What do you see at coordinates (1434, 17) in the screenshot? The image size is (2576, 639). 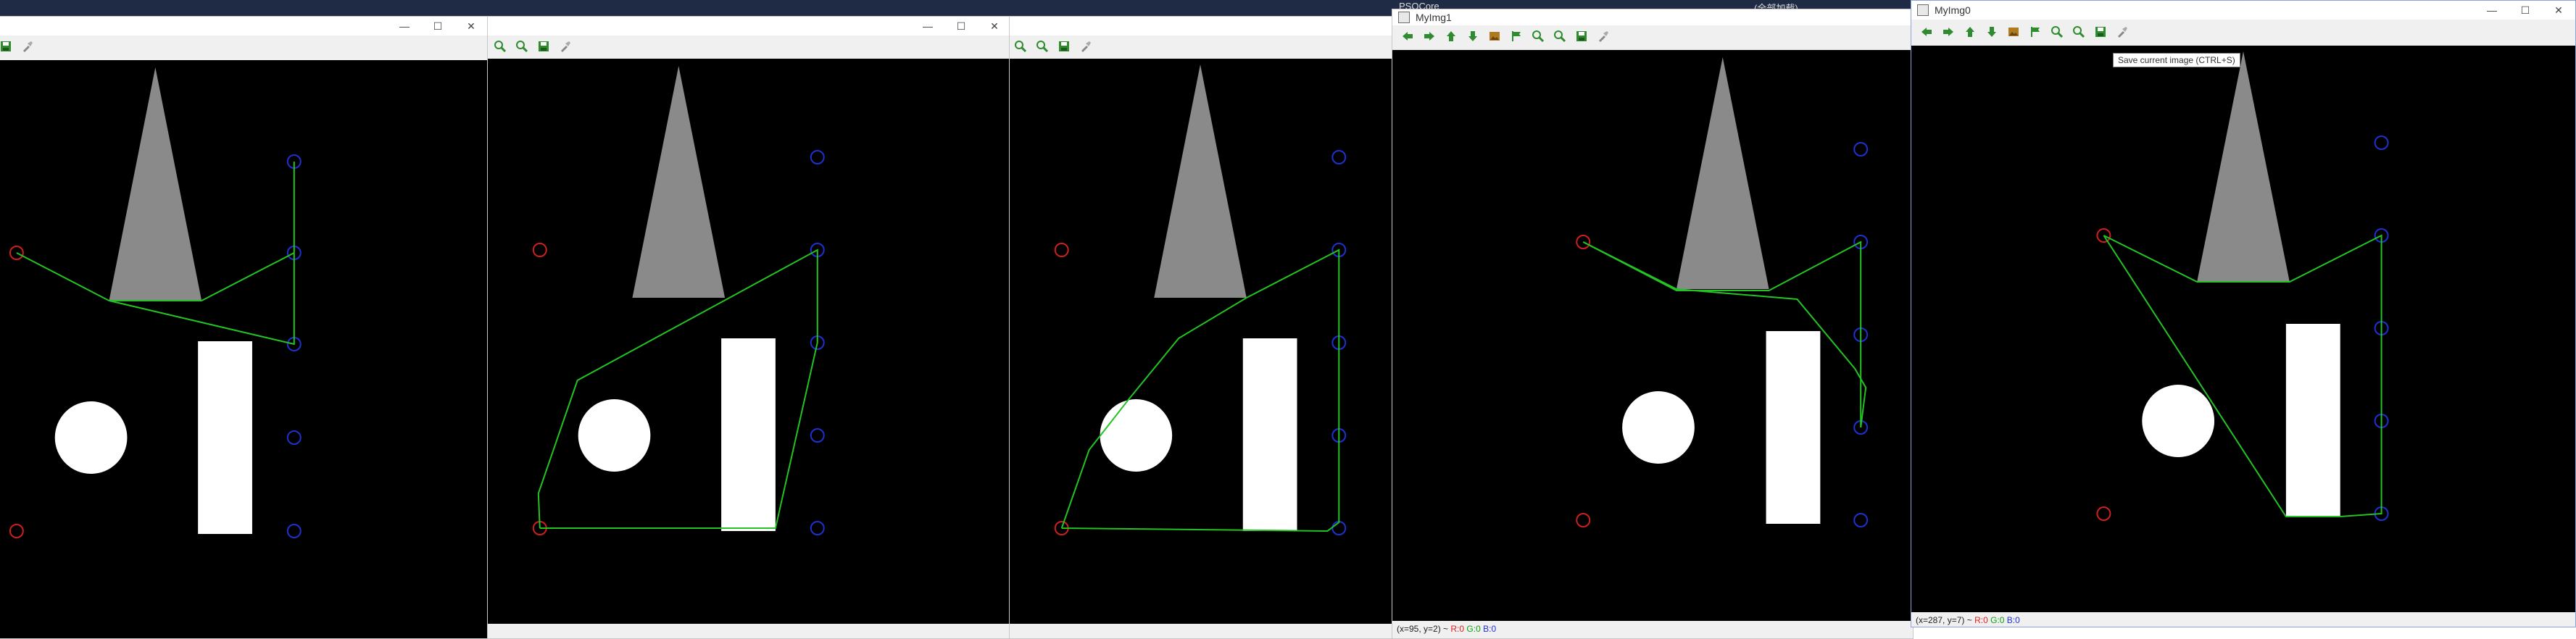 I see `window-title: MyImg1` at bounding box center [1434, 17].